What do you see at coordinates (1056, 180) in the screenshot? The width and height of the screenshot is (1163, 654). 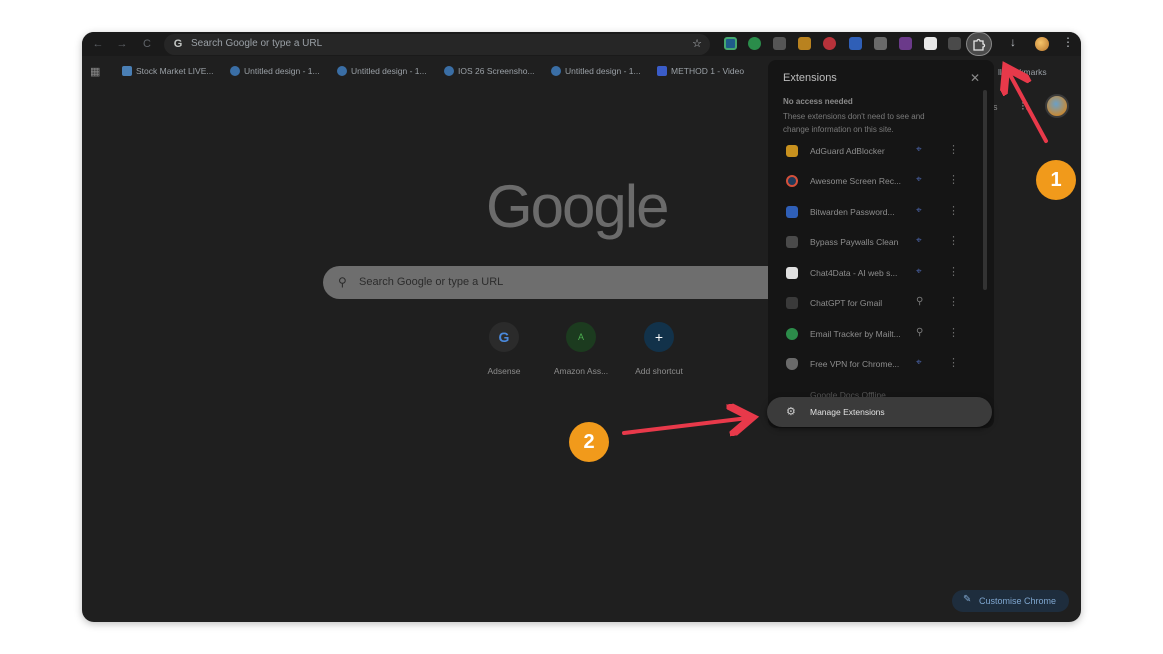 I see `step-badge-1: 1` at bounding box center [1056, 180].